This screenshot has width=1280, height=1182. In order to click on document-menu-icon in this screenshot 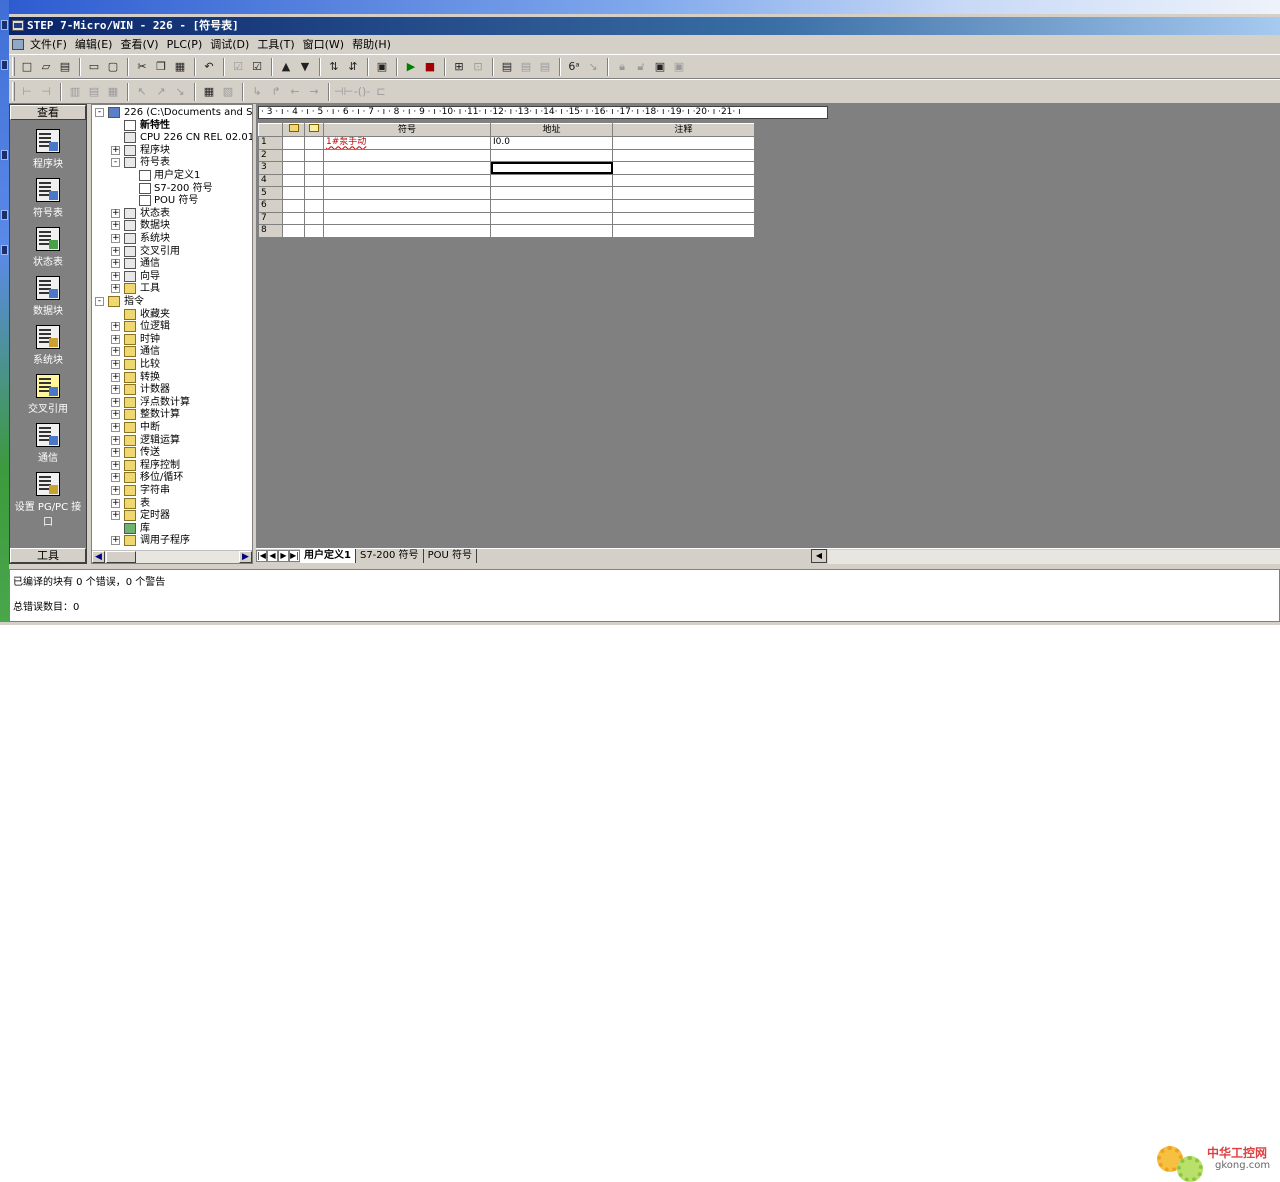, I will do `click(18, 44)`.